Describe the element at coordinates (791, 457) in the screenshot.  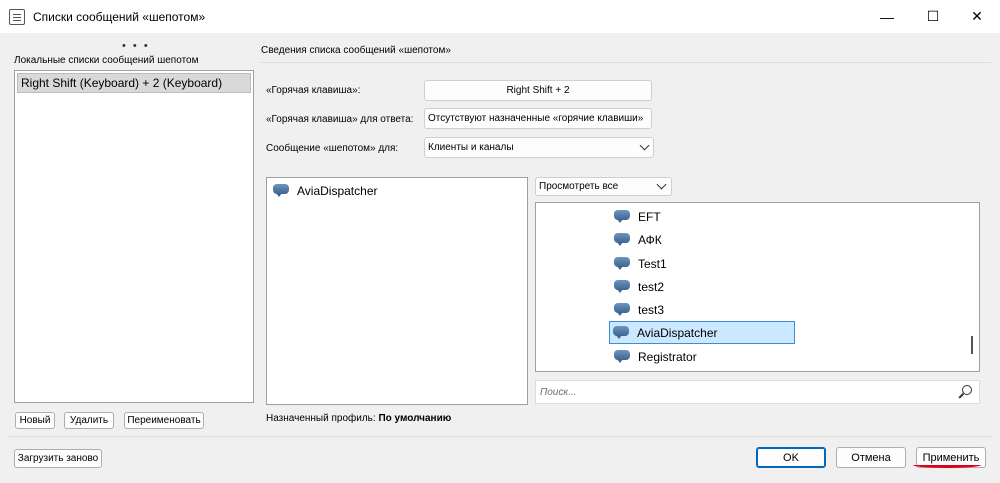
I see `ok-button: OK` at that location.